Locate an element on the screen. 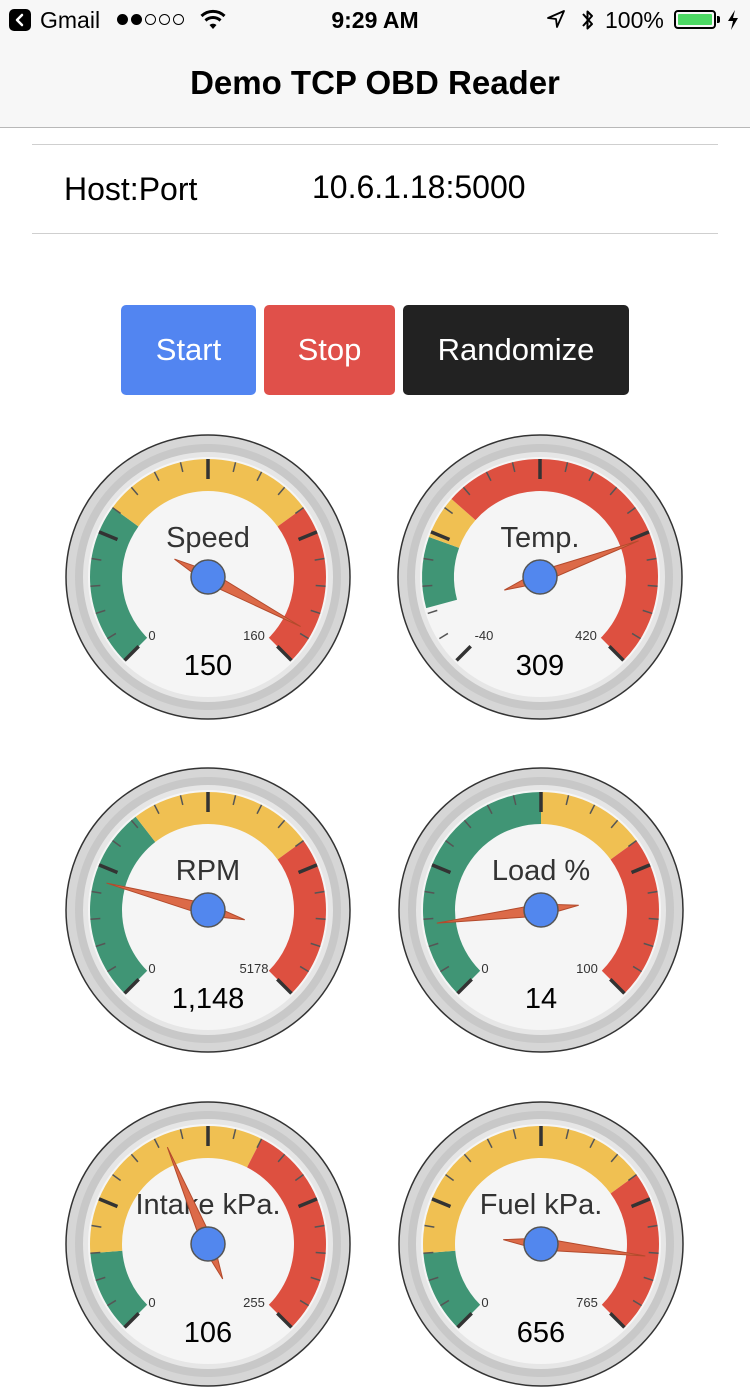 This screenshot has width=750, height=1389. randomize-button: Randomize is located at coordinates (516, 350).